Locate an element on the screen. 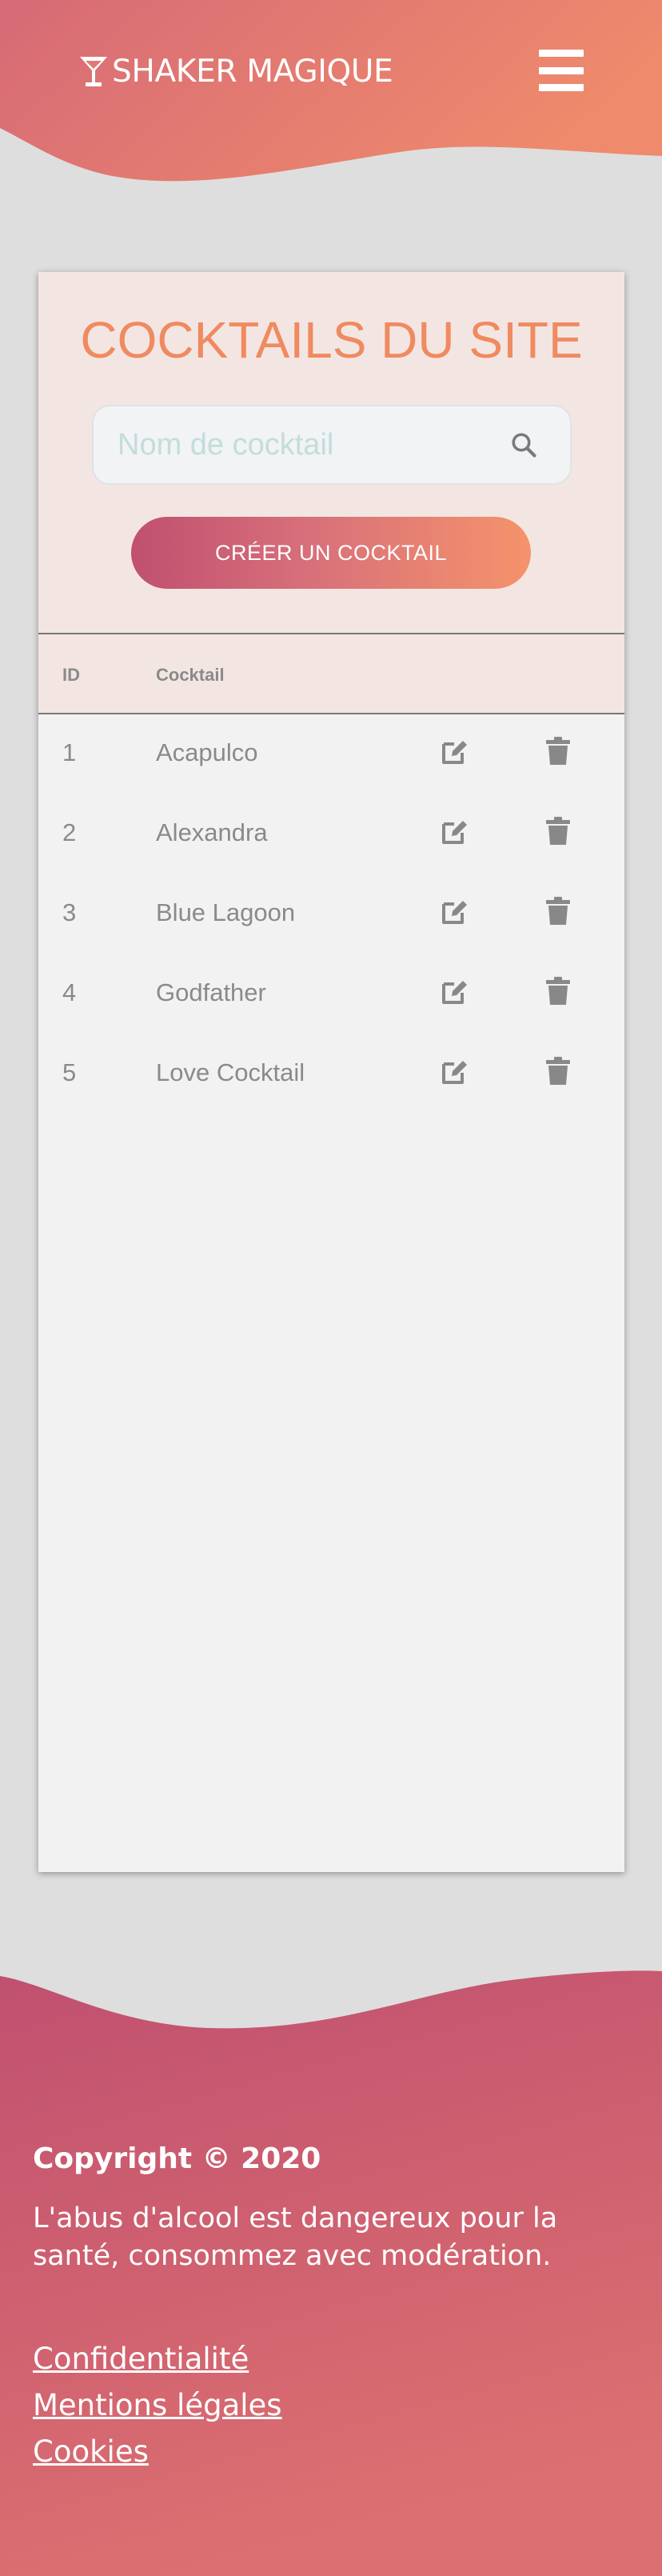 The image size is (662, 2576). cell-id: 1 is located at coordinates (69, 752).